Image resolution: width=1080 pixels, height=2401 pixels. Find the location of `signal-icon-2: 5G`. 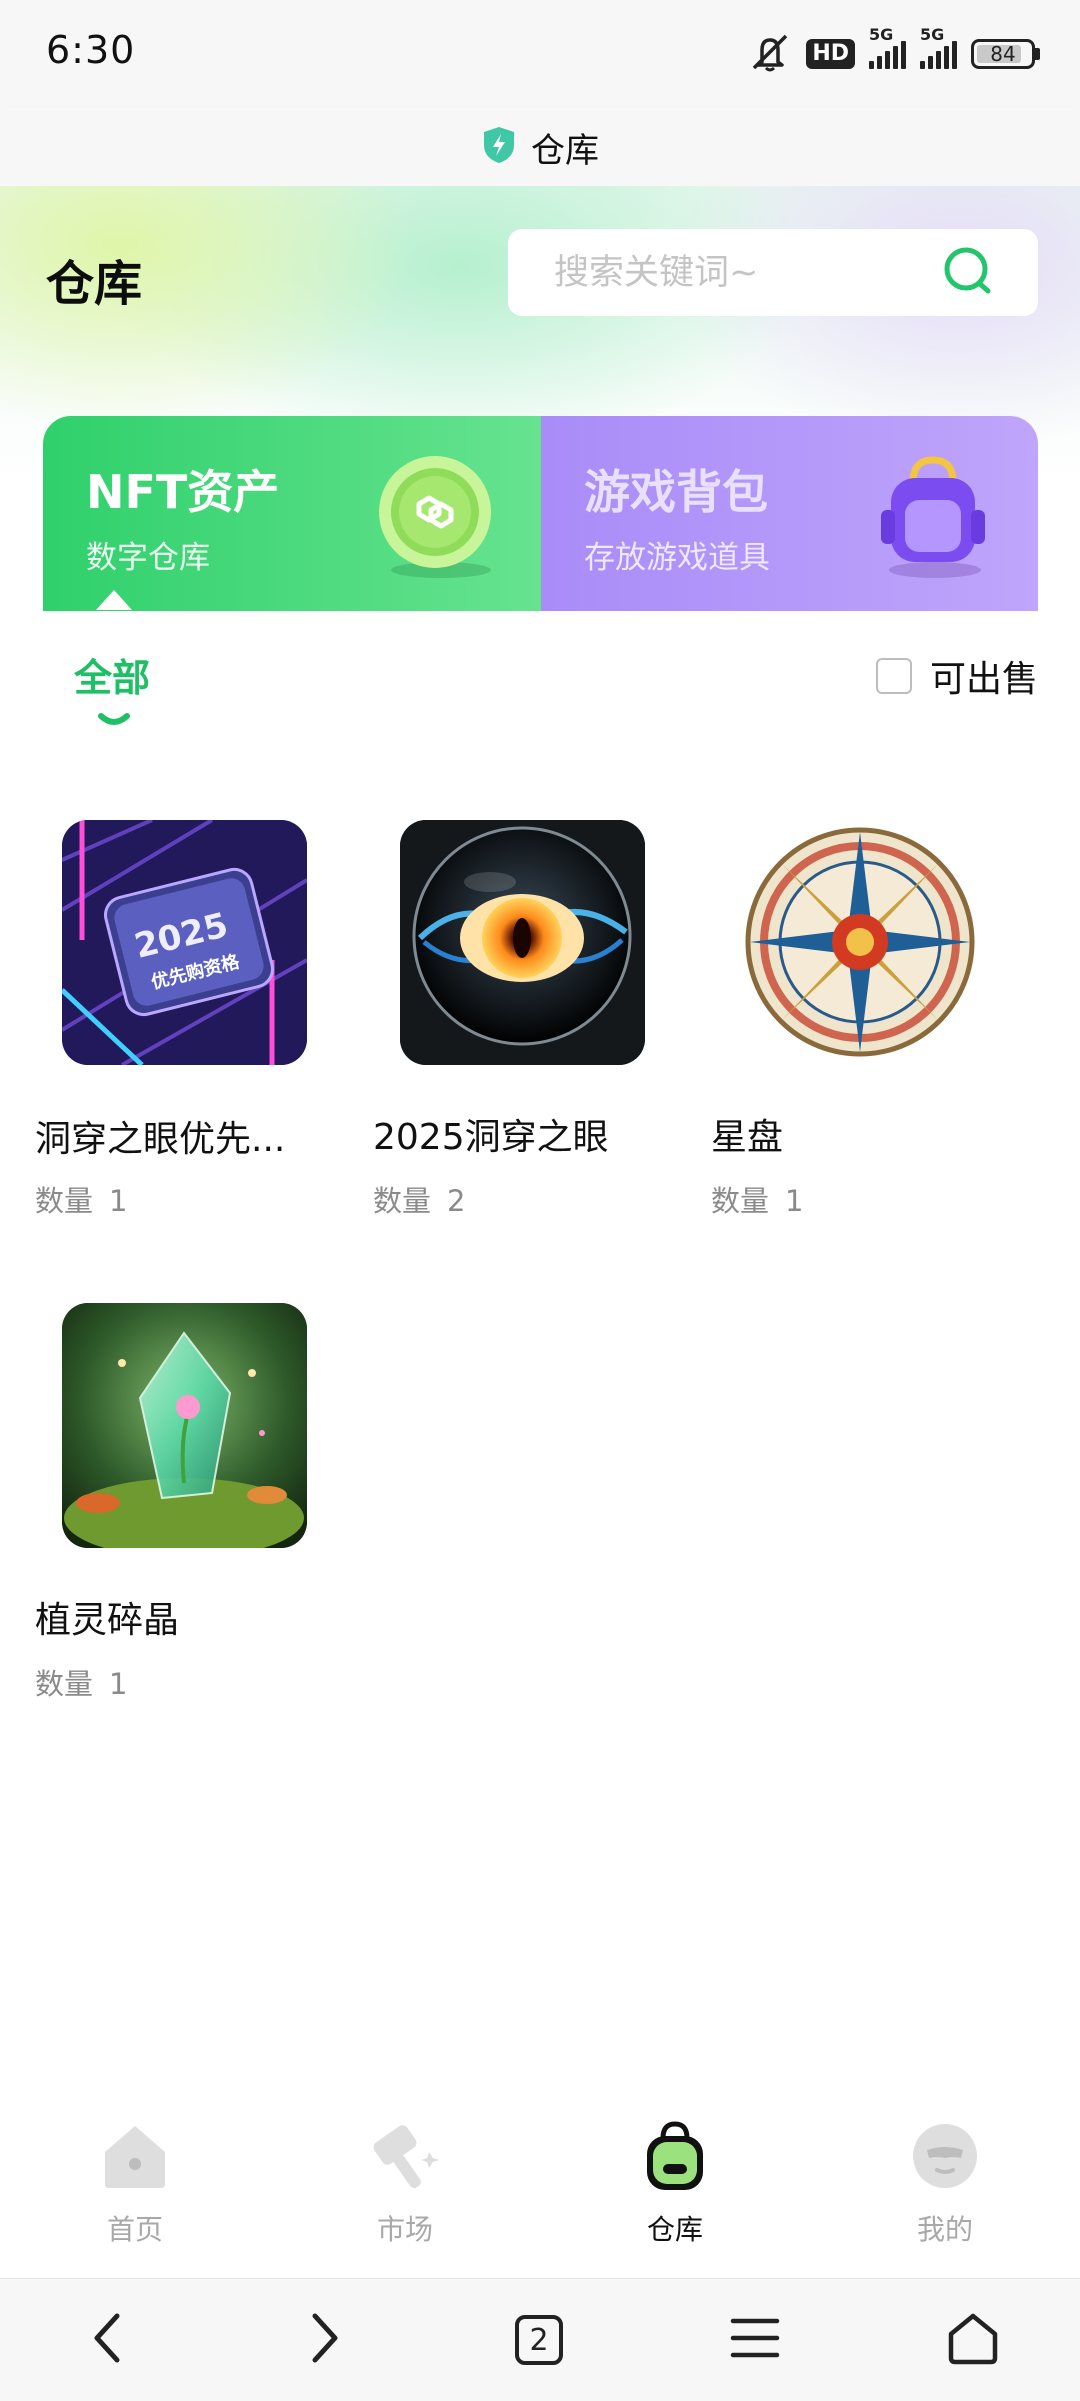

signal-icon-2: 5G is located at coordinates (938, 47).